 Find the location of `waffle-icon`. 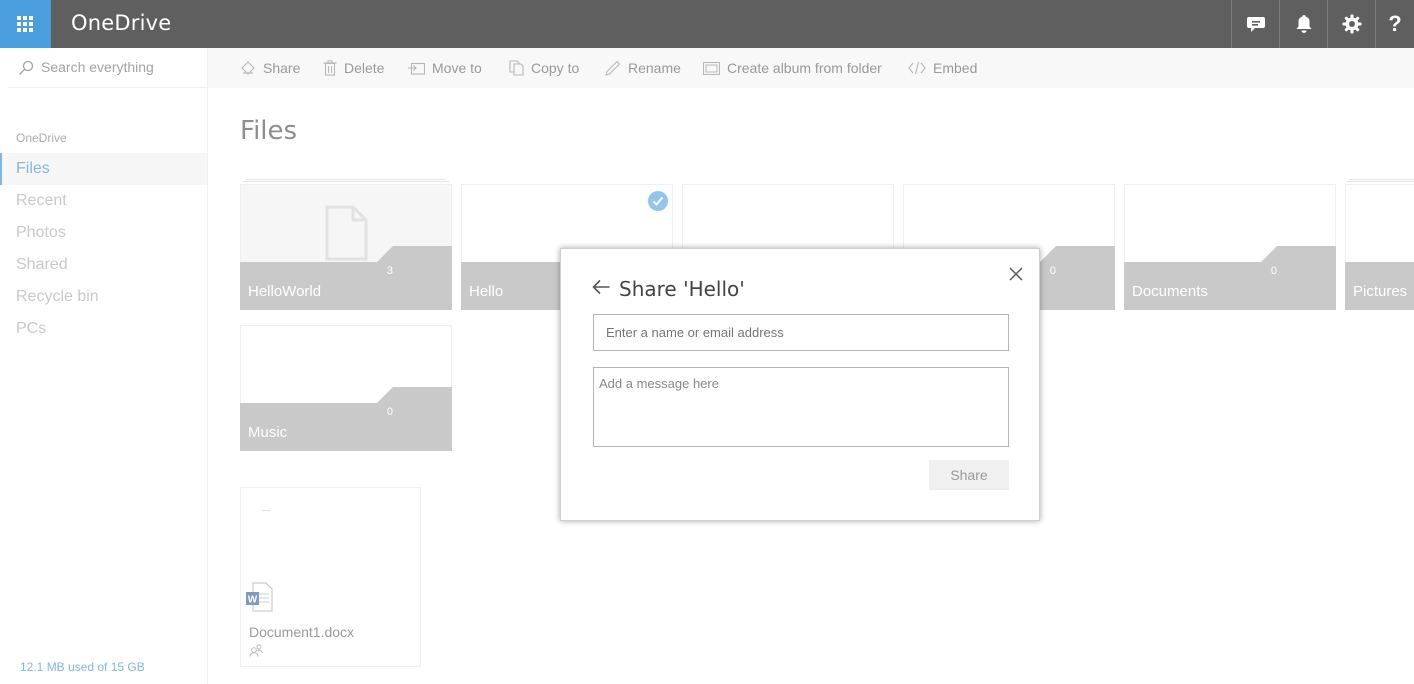

waffle-icon is located at coordinates (25, 24).